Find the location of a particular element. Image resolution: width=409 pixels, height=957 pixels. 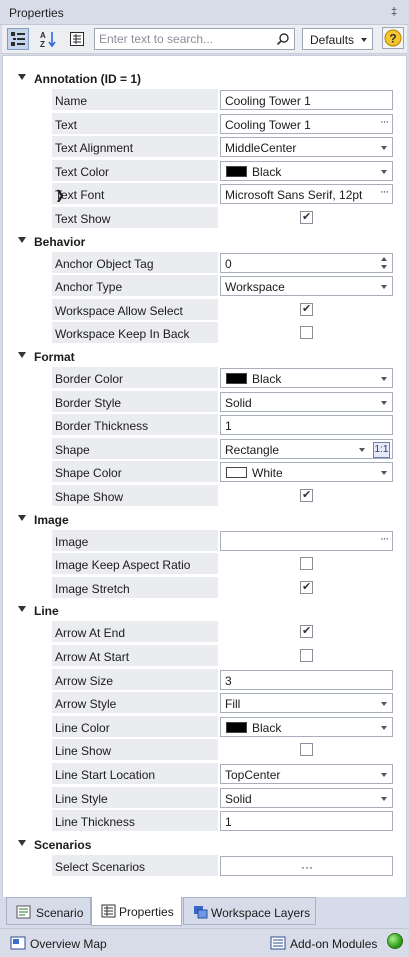

property-value-cell: TopCenter is located at coordinates (306, 774).